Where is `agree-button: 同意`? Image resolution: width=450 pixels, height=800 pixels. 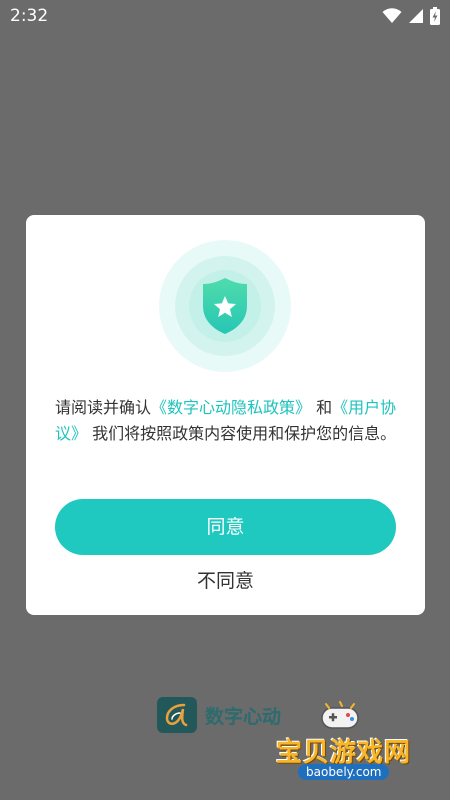
agree-button: 同意 is located at coordinates (225, 527).